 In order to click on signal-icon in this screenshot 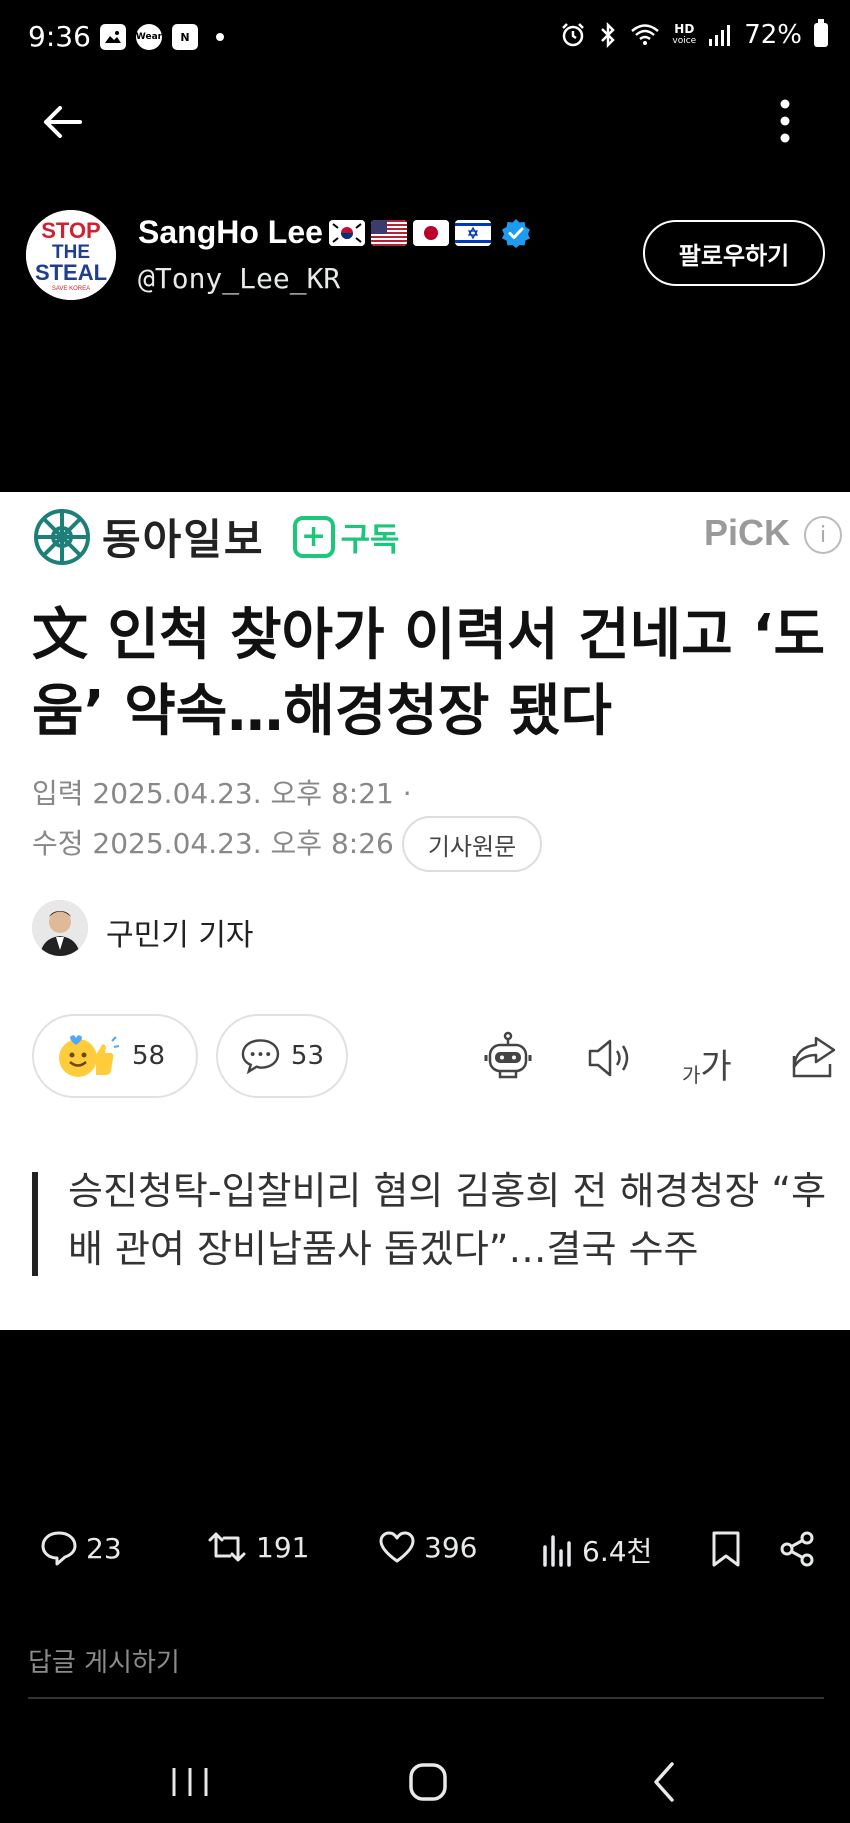, I will do `click(720, 35)`.